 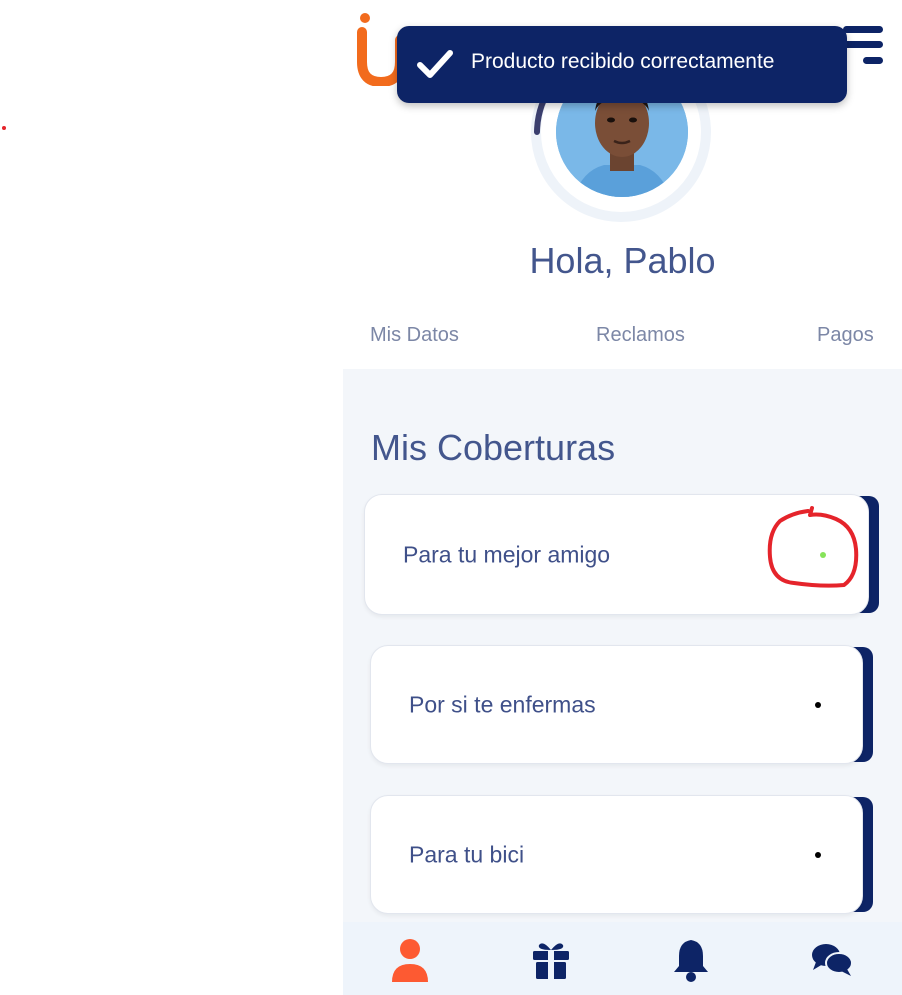 What do you see at coordinates (414, 335) in the screenshot?
I see `tab-mis-datos: Mis Datos` at bounding box center [414, 335].